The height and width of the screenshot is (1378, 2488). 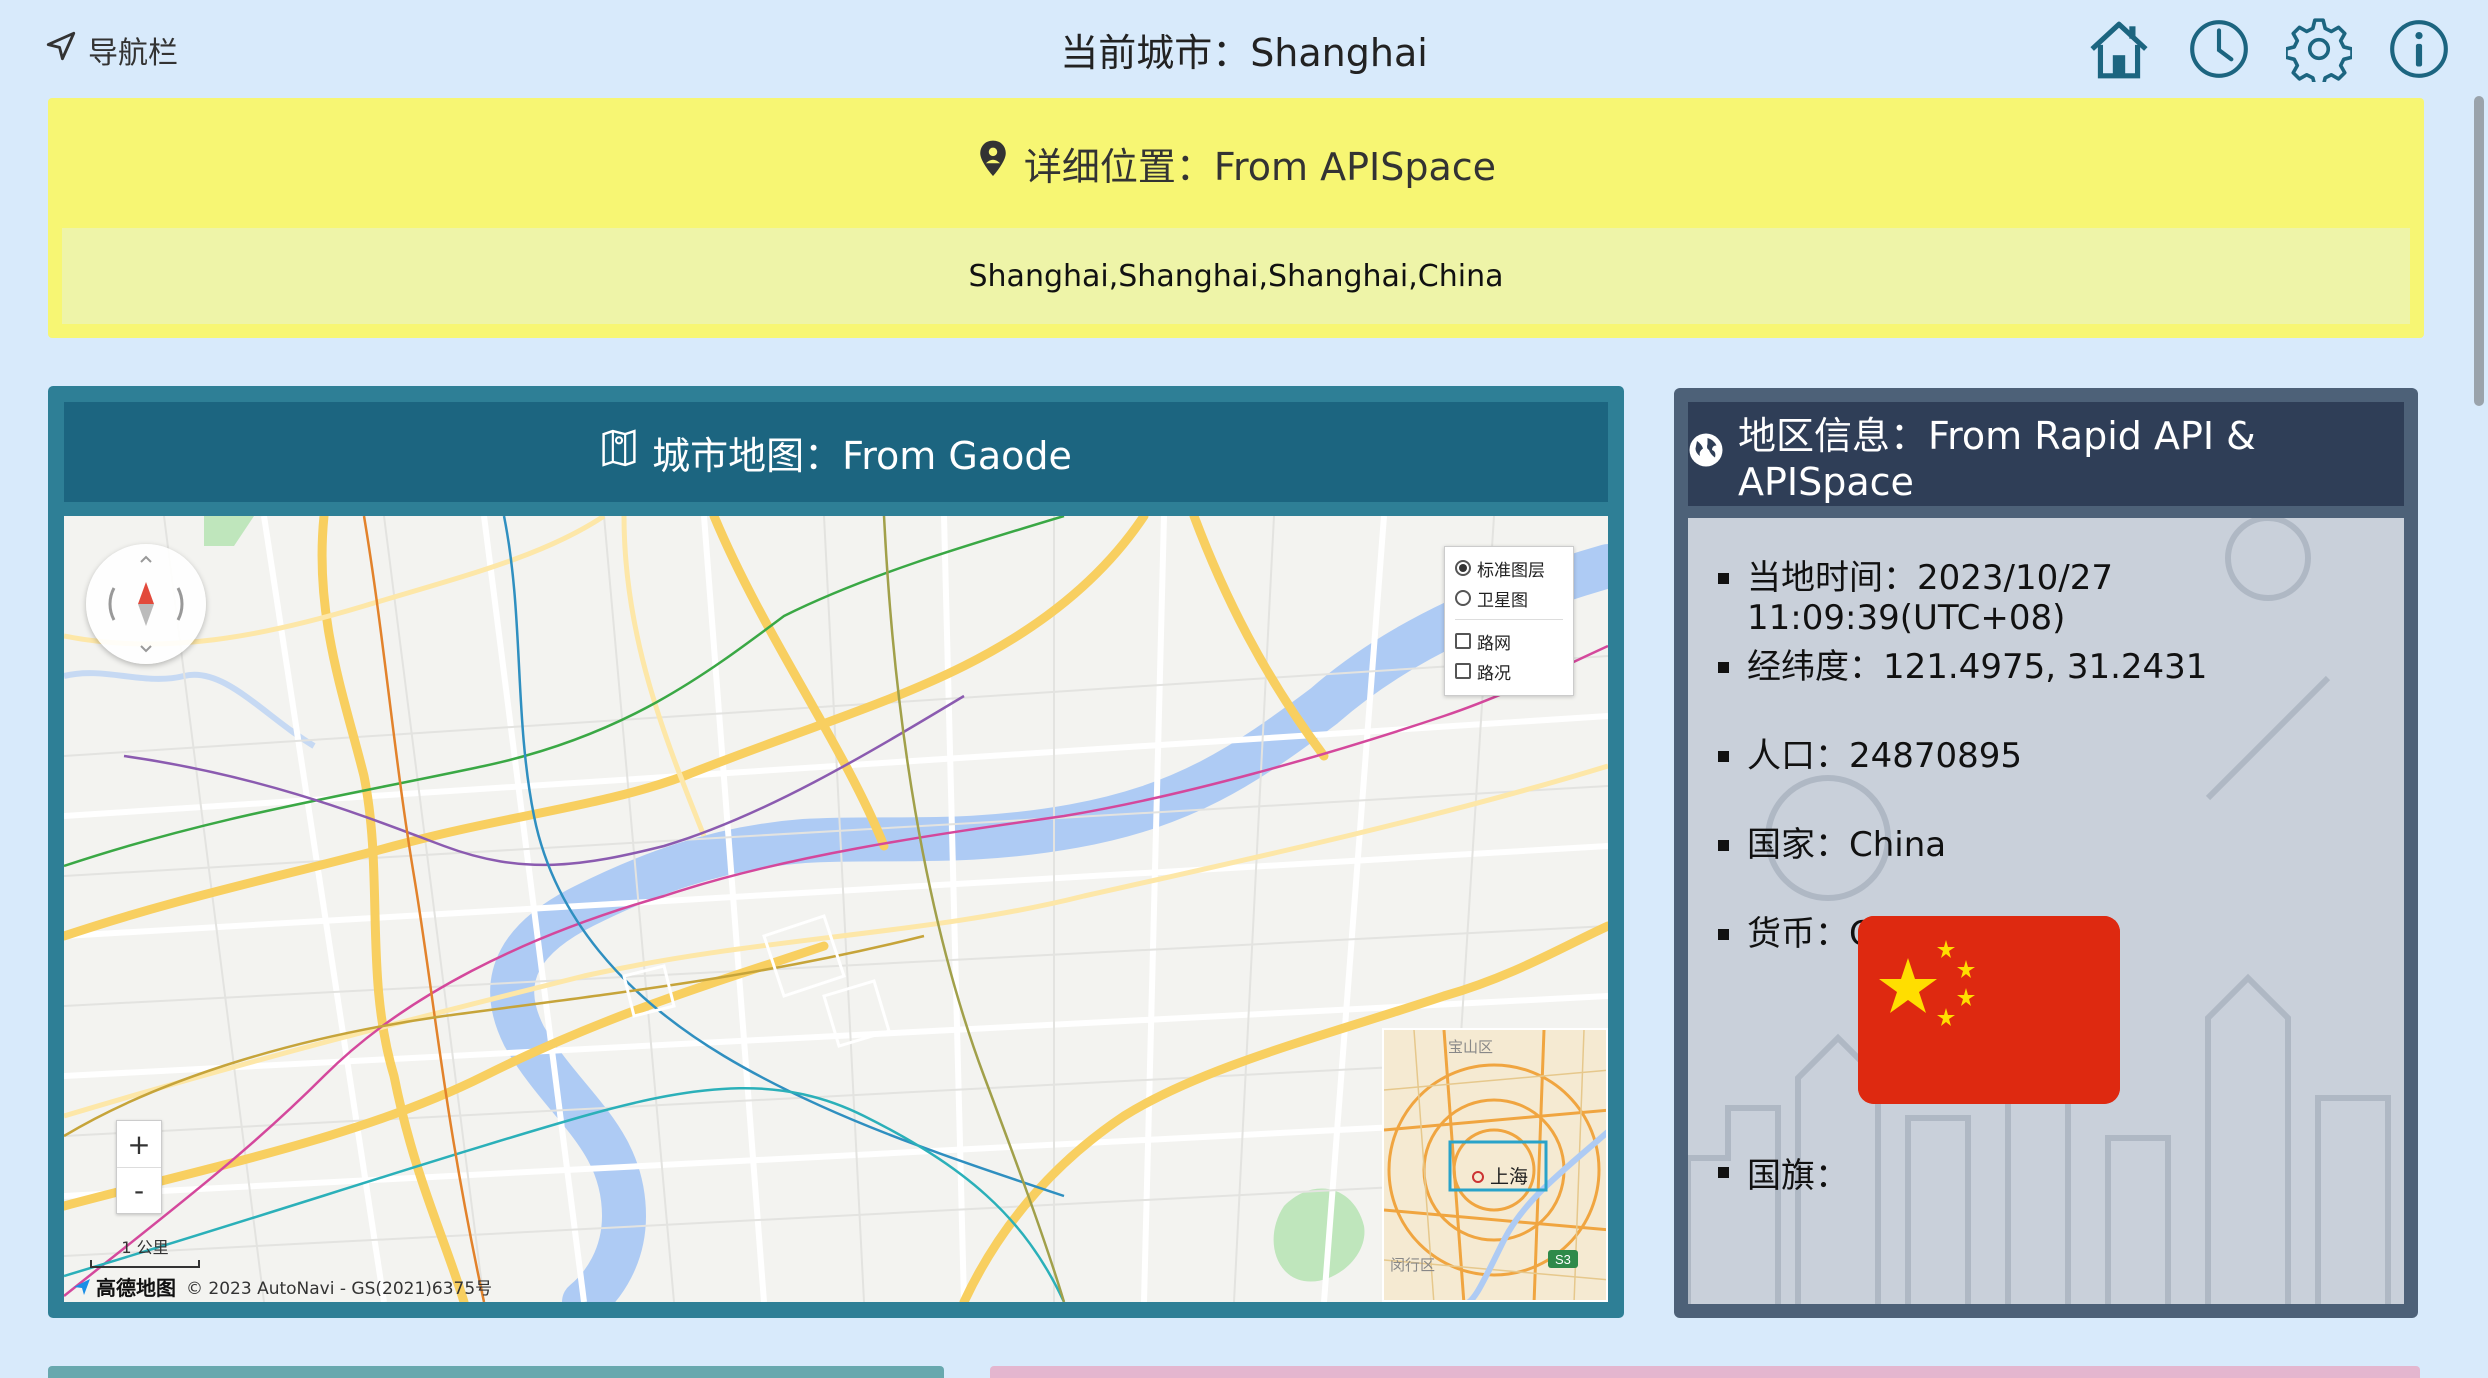 What do you see at coordinates (1494, 673) in the screenshot?
I see `layer-traffic-label: 路况` at bounding box center [1494, 673].